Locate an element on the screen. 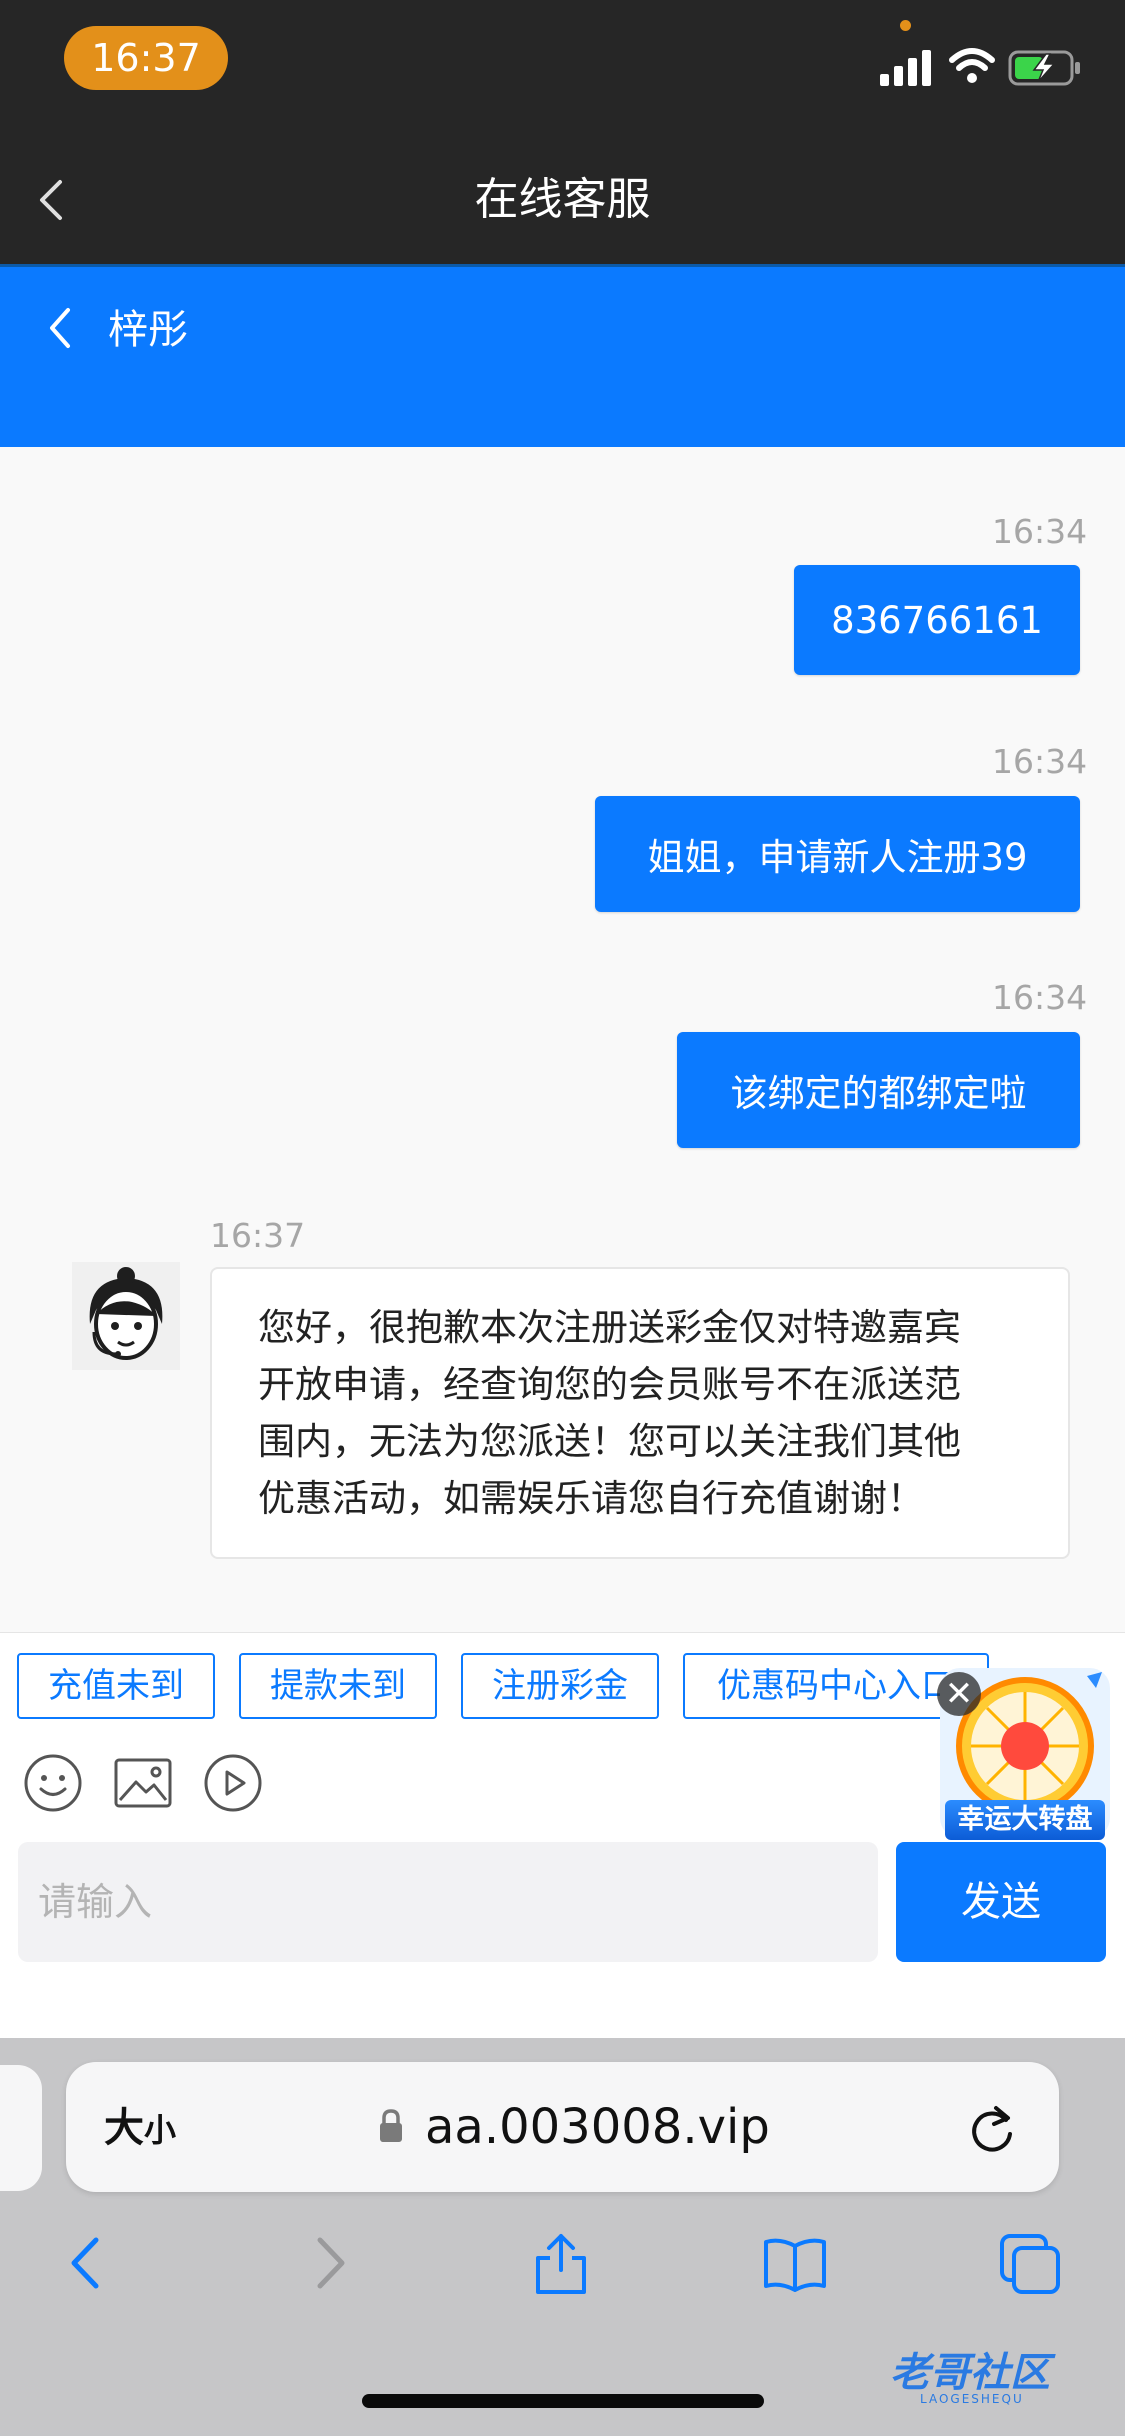  privacy-indicator-dot is located at coordinates (905, 25).